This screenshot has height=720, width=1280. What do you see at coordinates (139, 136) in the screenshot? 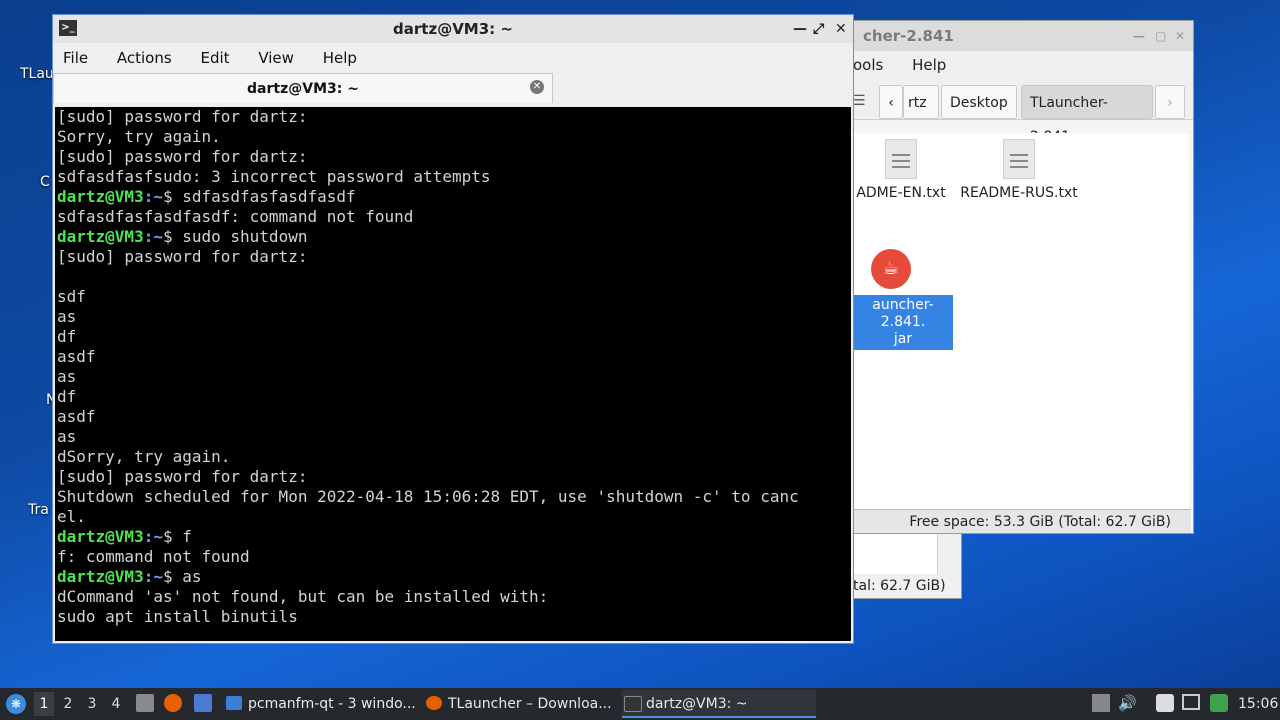
I see `terminal-output-line: Sorry, try again.` at bounding box center [139, 136].